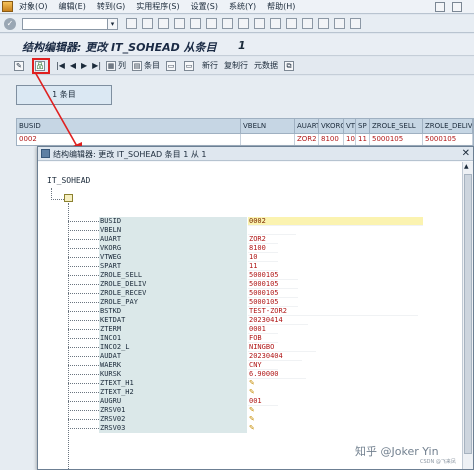 The width and height of the screenshot is (474, 470). Describe the element at coordinates (350, 139) in the screenshot. I see `table-cell: 10` at that location.